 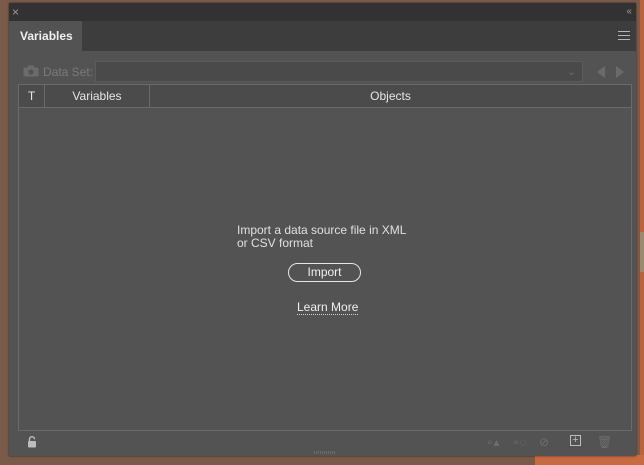 What do you see at coordinates (15, 12) in the screenshot?
I see `close-icon: ×` at bounding box center [15, 12].